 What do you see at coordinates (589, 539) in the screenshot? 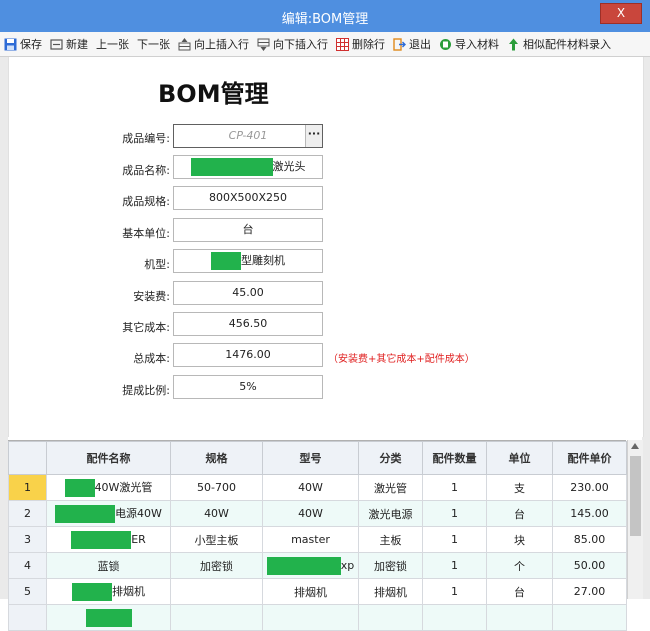
I see `cell-price: 85.00` at bounding box center [589, 539].